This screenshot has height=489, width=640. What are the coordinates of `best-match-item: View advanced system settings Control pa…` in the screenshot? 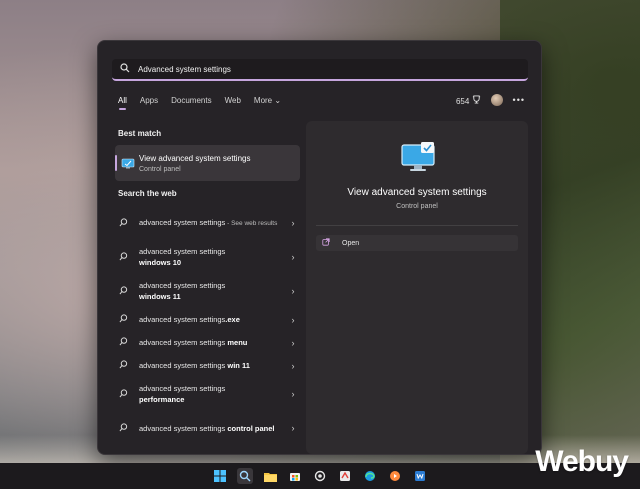 It's located at (207, 163).